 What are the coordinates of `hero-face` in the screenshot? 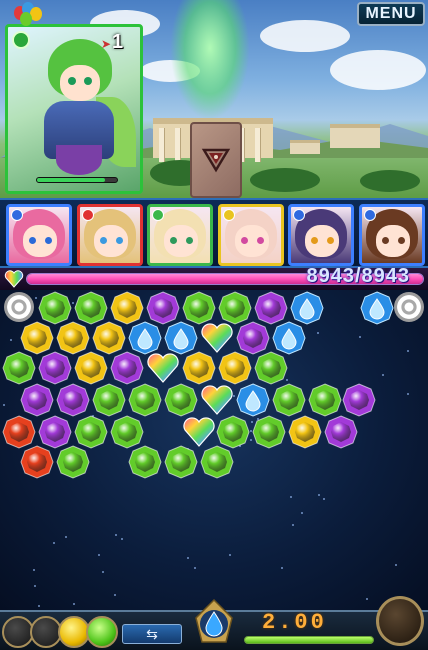 It's located at (80, 83).